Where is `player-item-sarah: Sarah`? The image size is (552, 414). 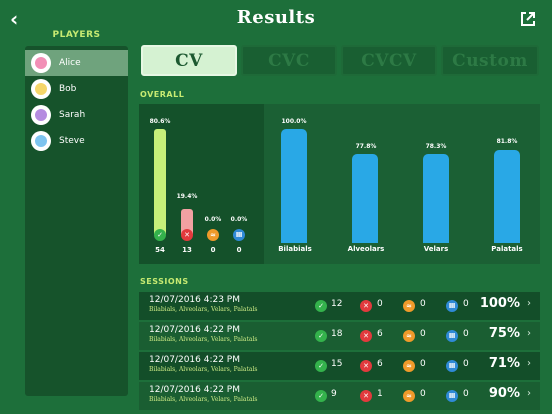
player-item-sarah: Sarah is located at coordinates (76, 115).